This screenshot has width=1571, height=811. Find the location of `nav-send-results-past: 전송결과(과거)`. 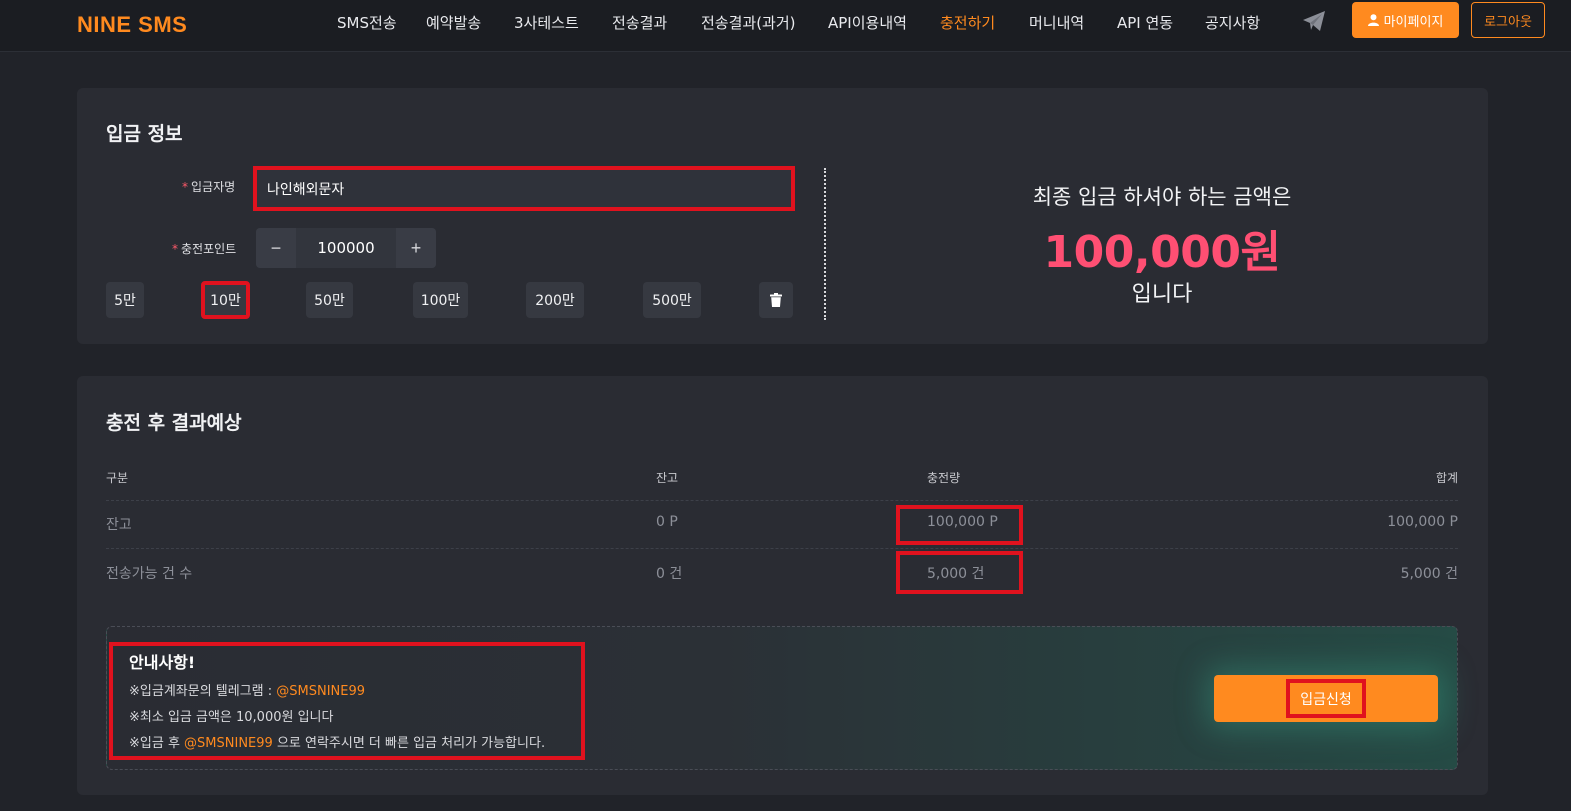

nav-send-results-past: 전송결과(과거) is located at coordinates (748, 22).